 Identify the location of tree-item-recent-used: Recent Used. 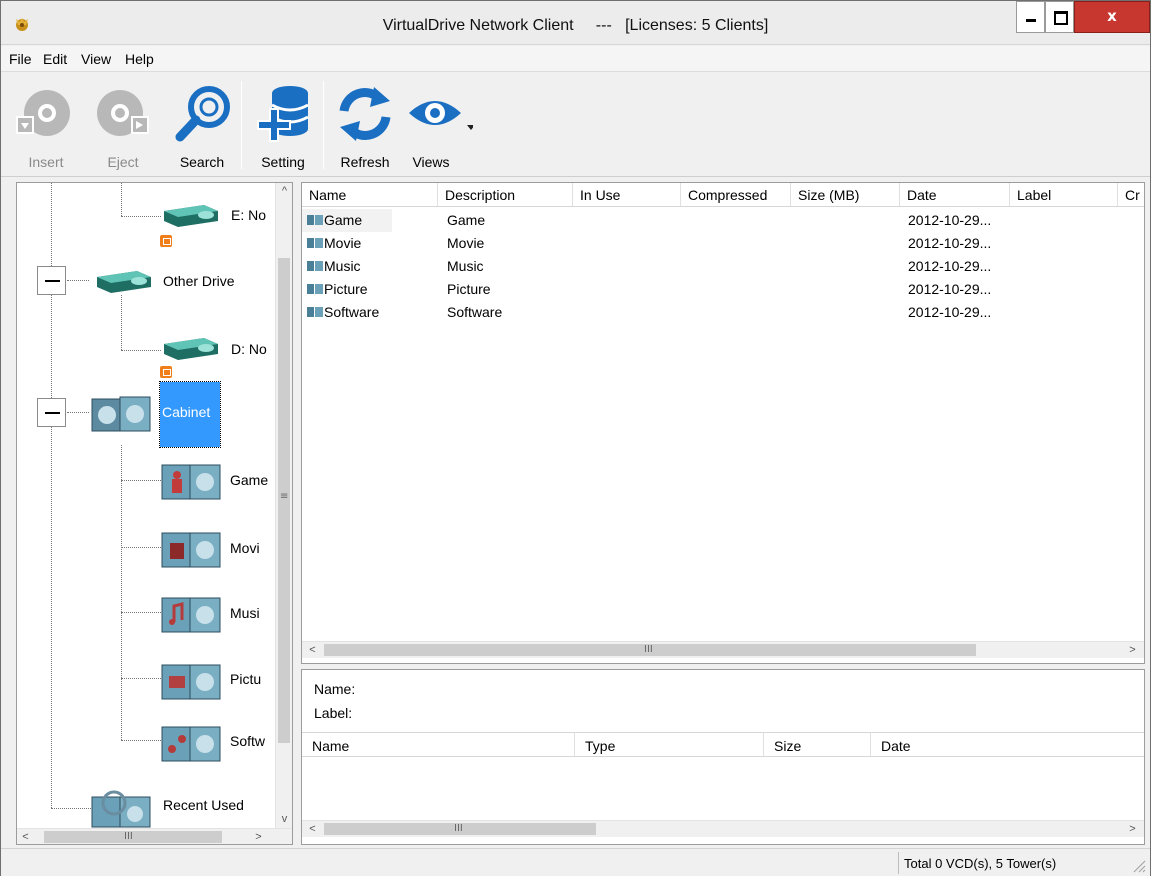
(203, 805).